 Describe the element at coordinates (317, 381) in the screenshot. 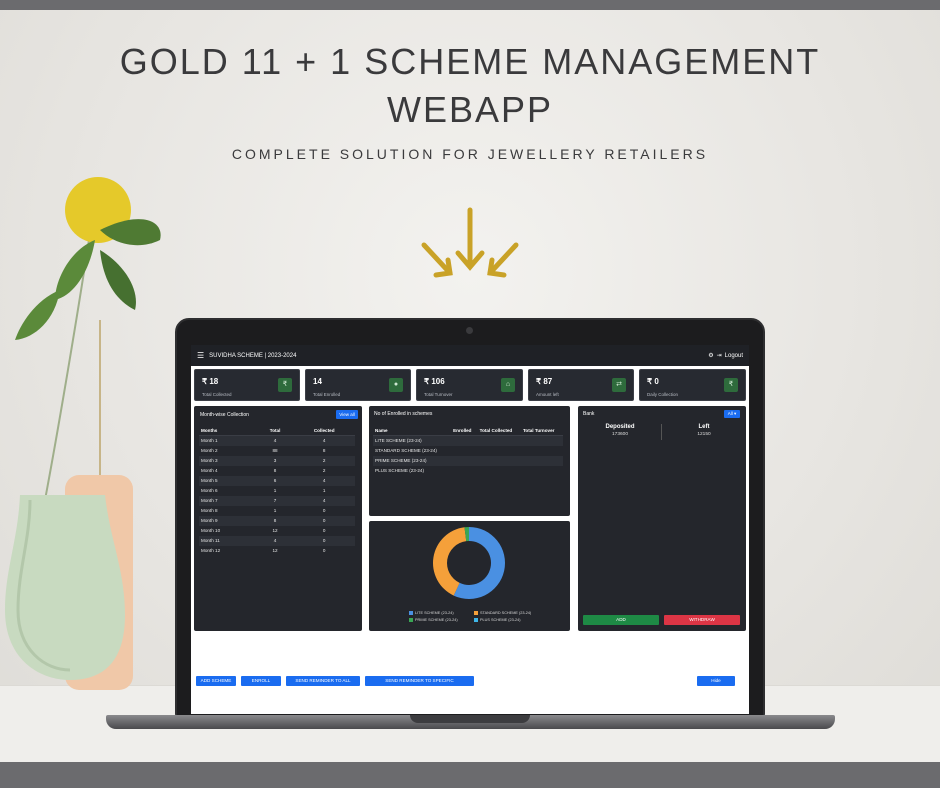

I see `stat-value: 14` at that location.